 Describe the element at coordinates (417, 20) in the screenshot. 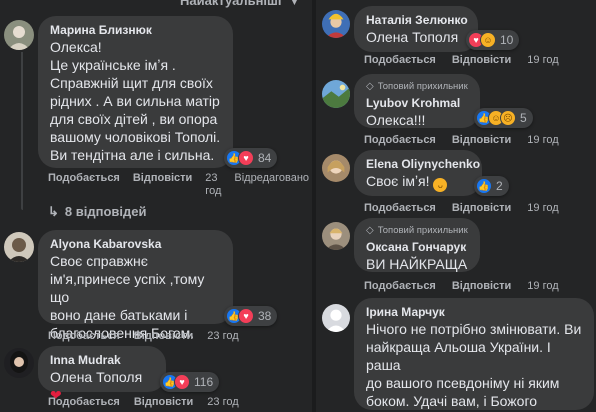

I see `comment-author: Наталія Зелюнко` at that location.